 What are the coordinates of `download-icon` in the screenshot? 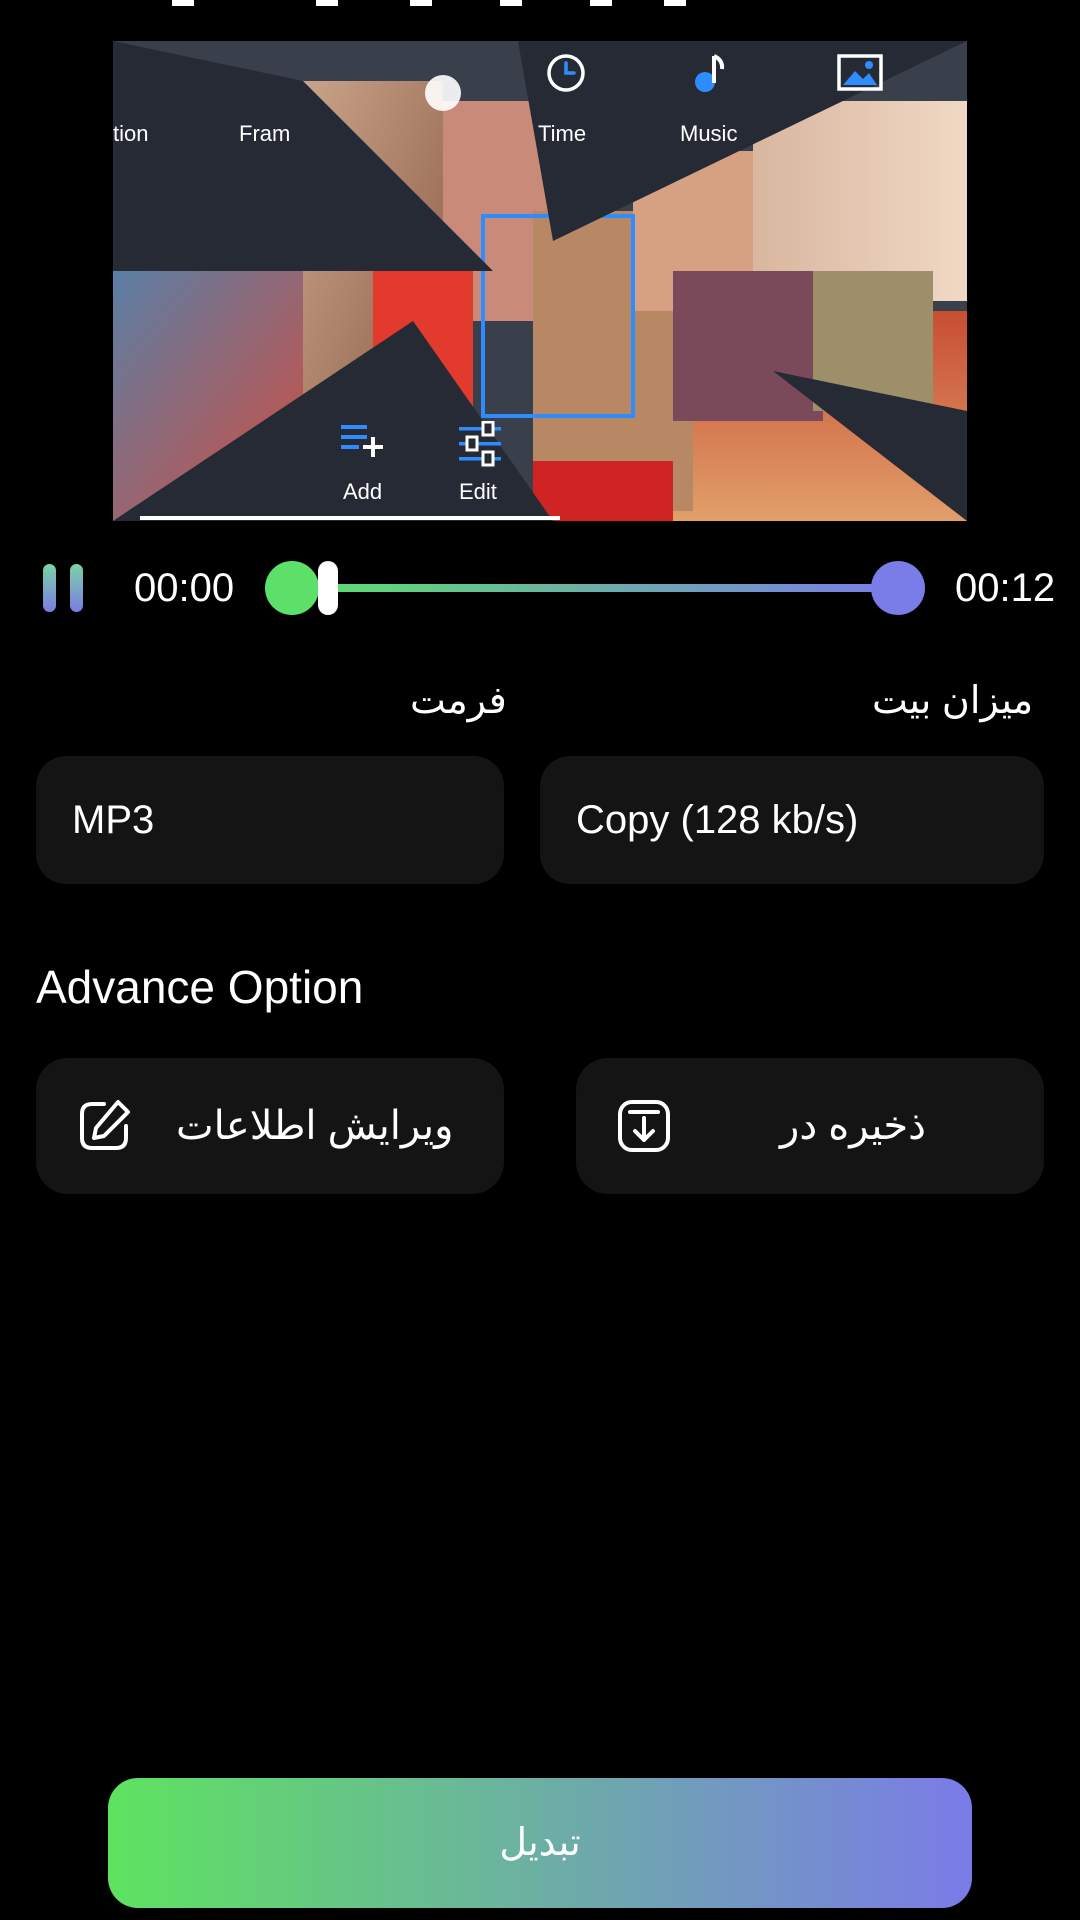 It's located at (644, 1126).